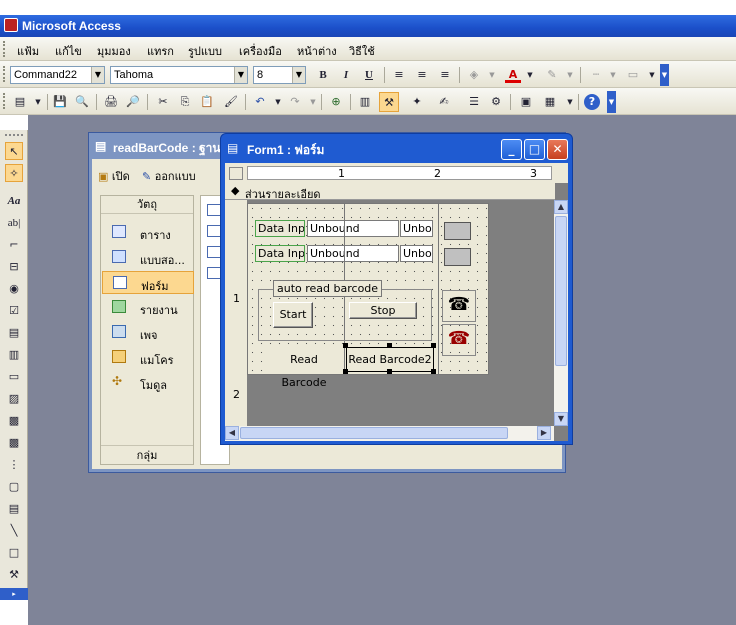 The image size is (736, 625). Describe the element at coordinates (148, 382) in the screenshot. I see `object-item-modules: ✣ โมดูล` at that location.